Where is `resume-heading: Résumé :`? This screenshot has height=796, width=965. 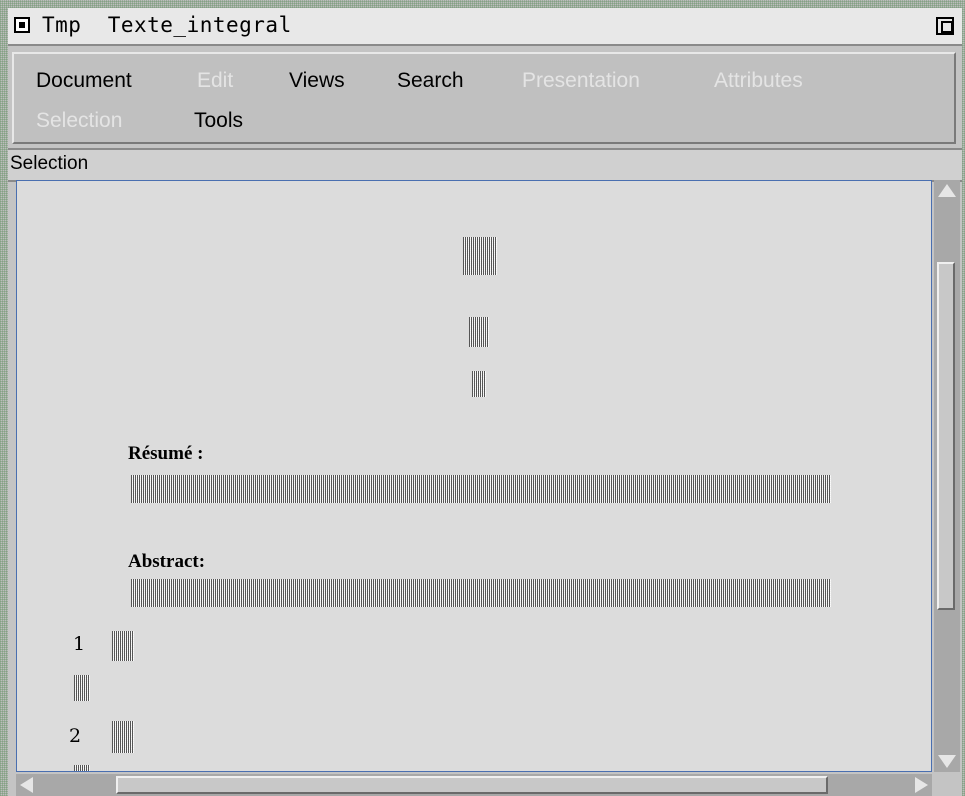 resume-heading: Résumé : is located at coordinates (166, 453).